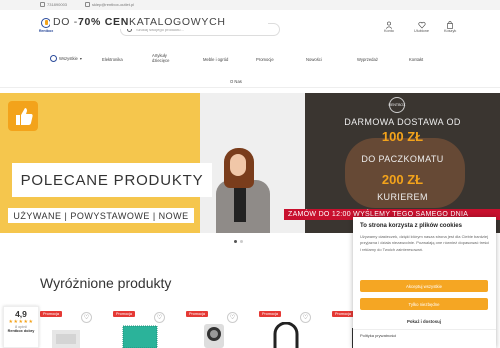 The width and height of the screenshot is (500, 348). Describe the element at coordinates (21, 327) in the screenshot. I see `rating-widget: 4,9 ★★★★★ 8 opinii Rentbox dobry` at that location.